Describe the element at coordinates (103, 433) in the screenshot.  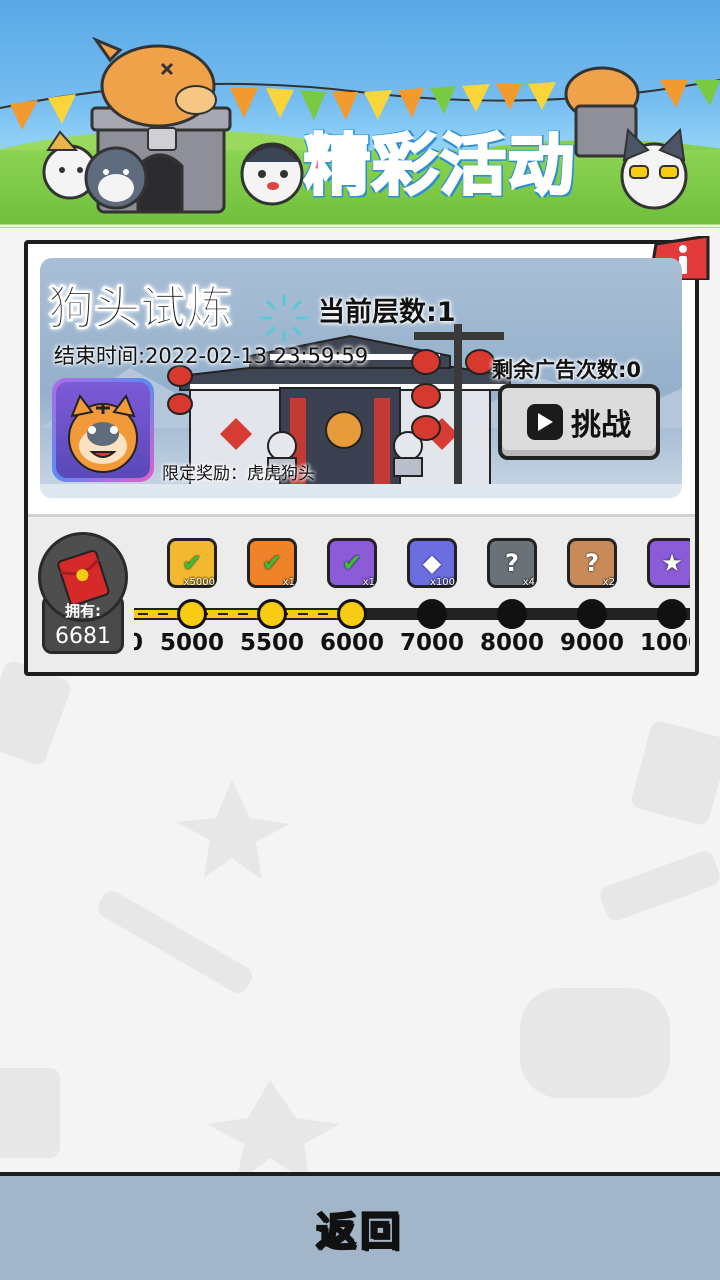
I see `tiger-dog-avatar-icon` at that location.